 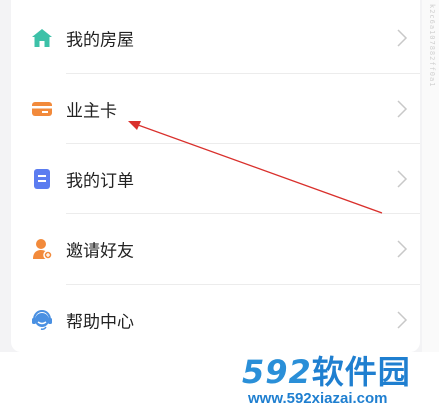 I want to click on annotation-overlay, so click(x=255, y=167).